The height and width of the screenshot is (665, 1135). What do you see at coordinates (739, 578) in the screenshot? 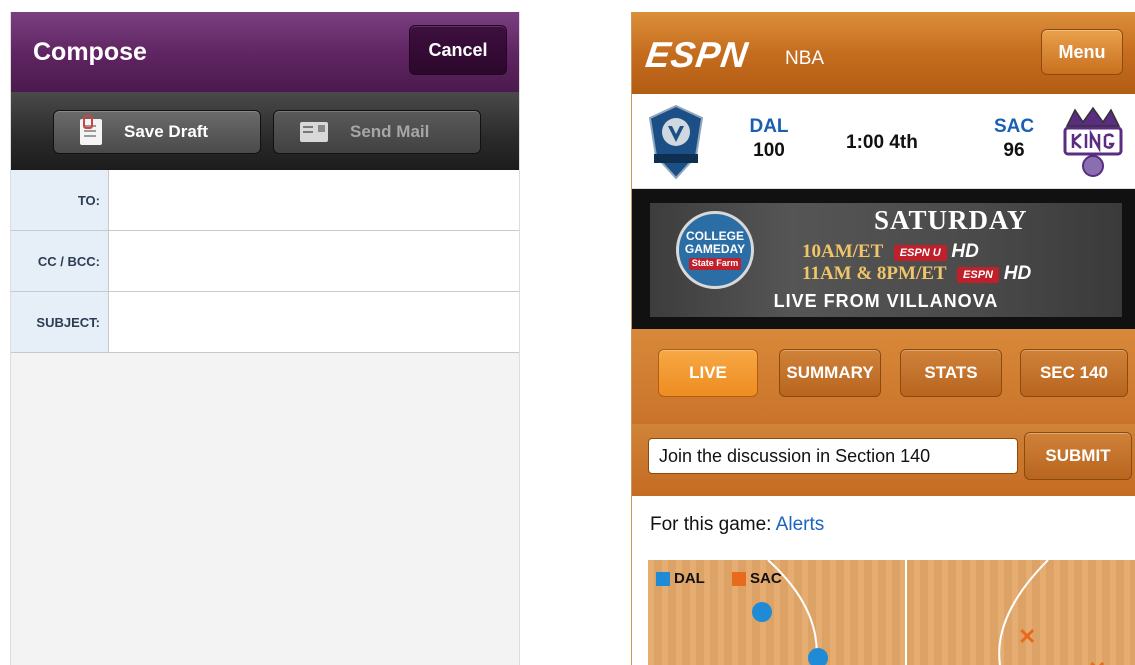
I see `legend-sac-swatch` at bounding box center [739, 578].